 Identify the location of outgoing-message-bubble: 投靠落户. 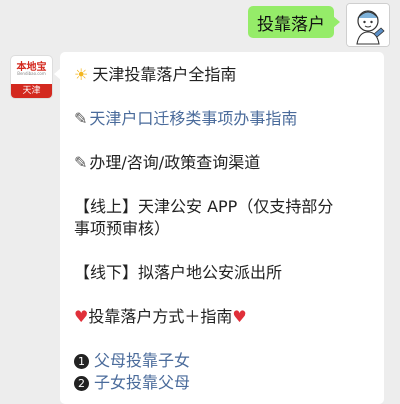
(294, 22).